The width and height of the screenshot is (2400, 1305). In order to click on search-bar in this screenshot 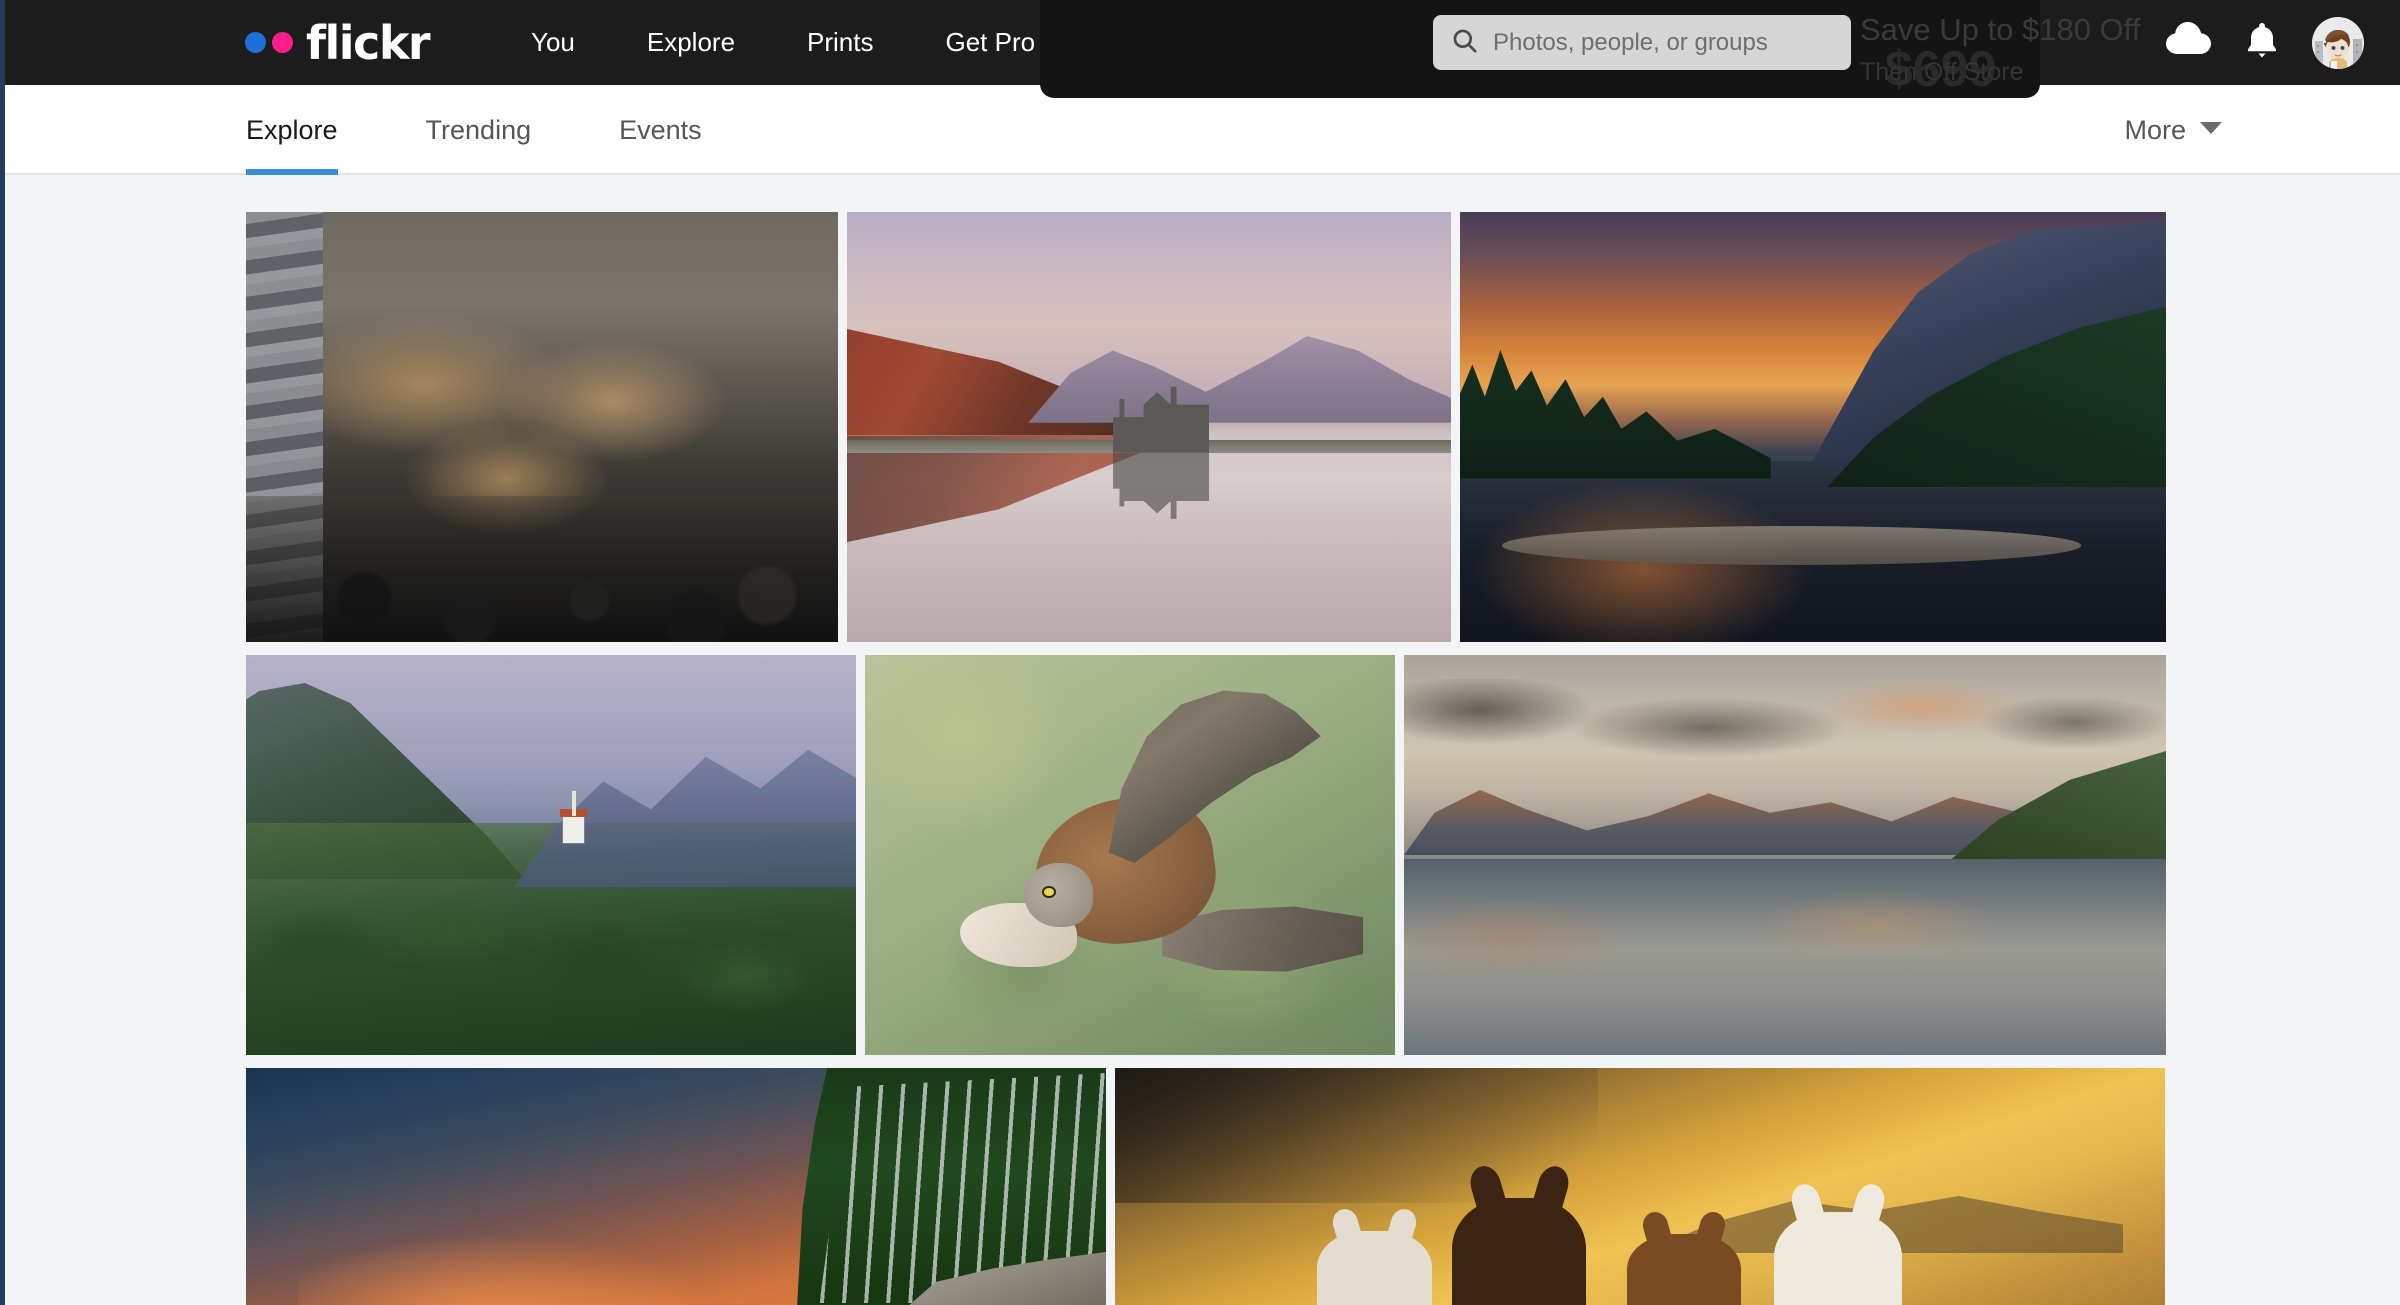, I will do `click(1642, 42)`.